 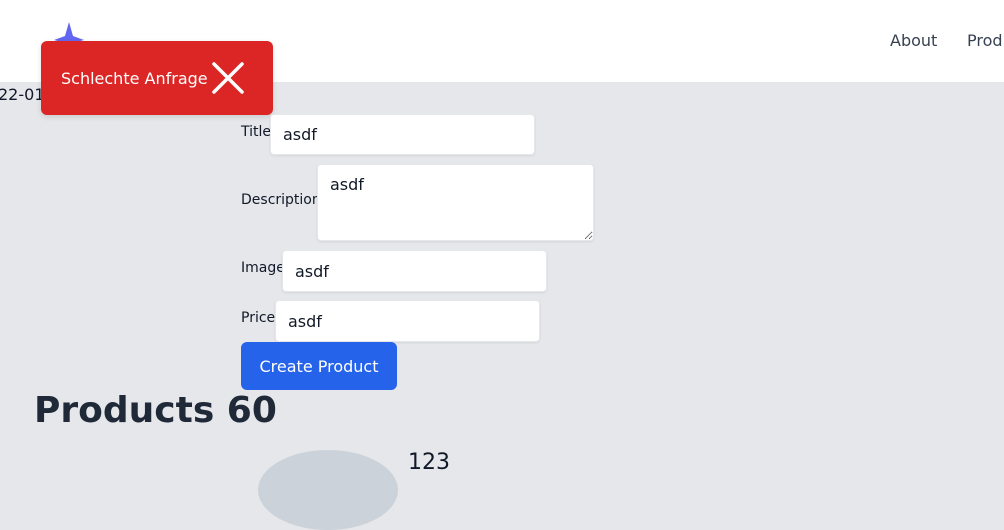 I want to click on price-input, so click(x=407, y=321).